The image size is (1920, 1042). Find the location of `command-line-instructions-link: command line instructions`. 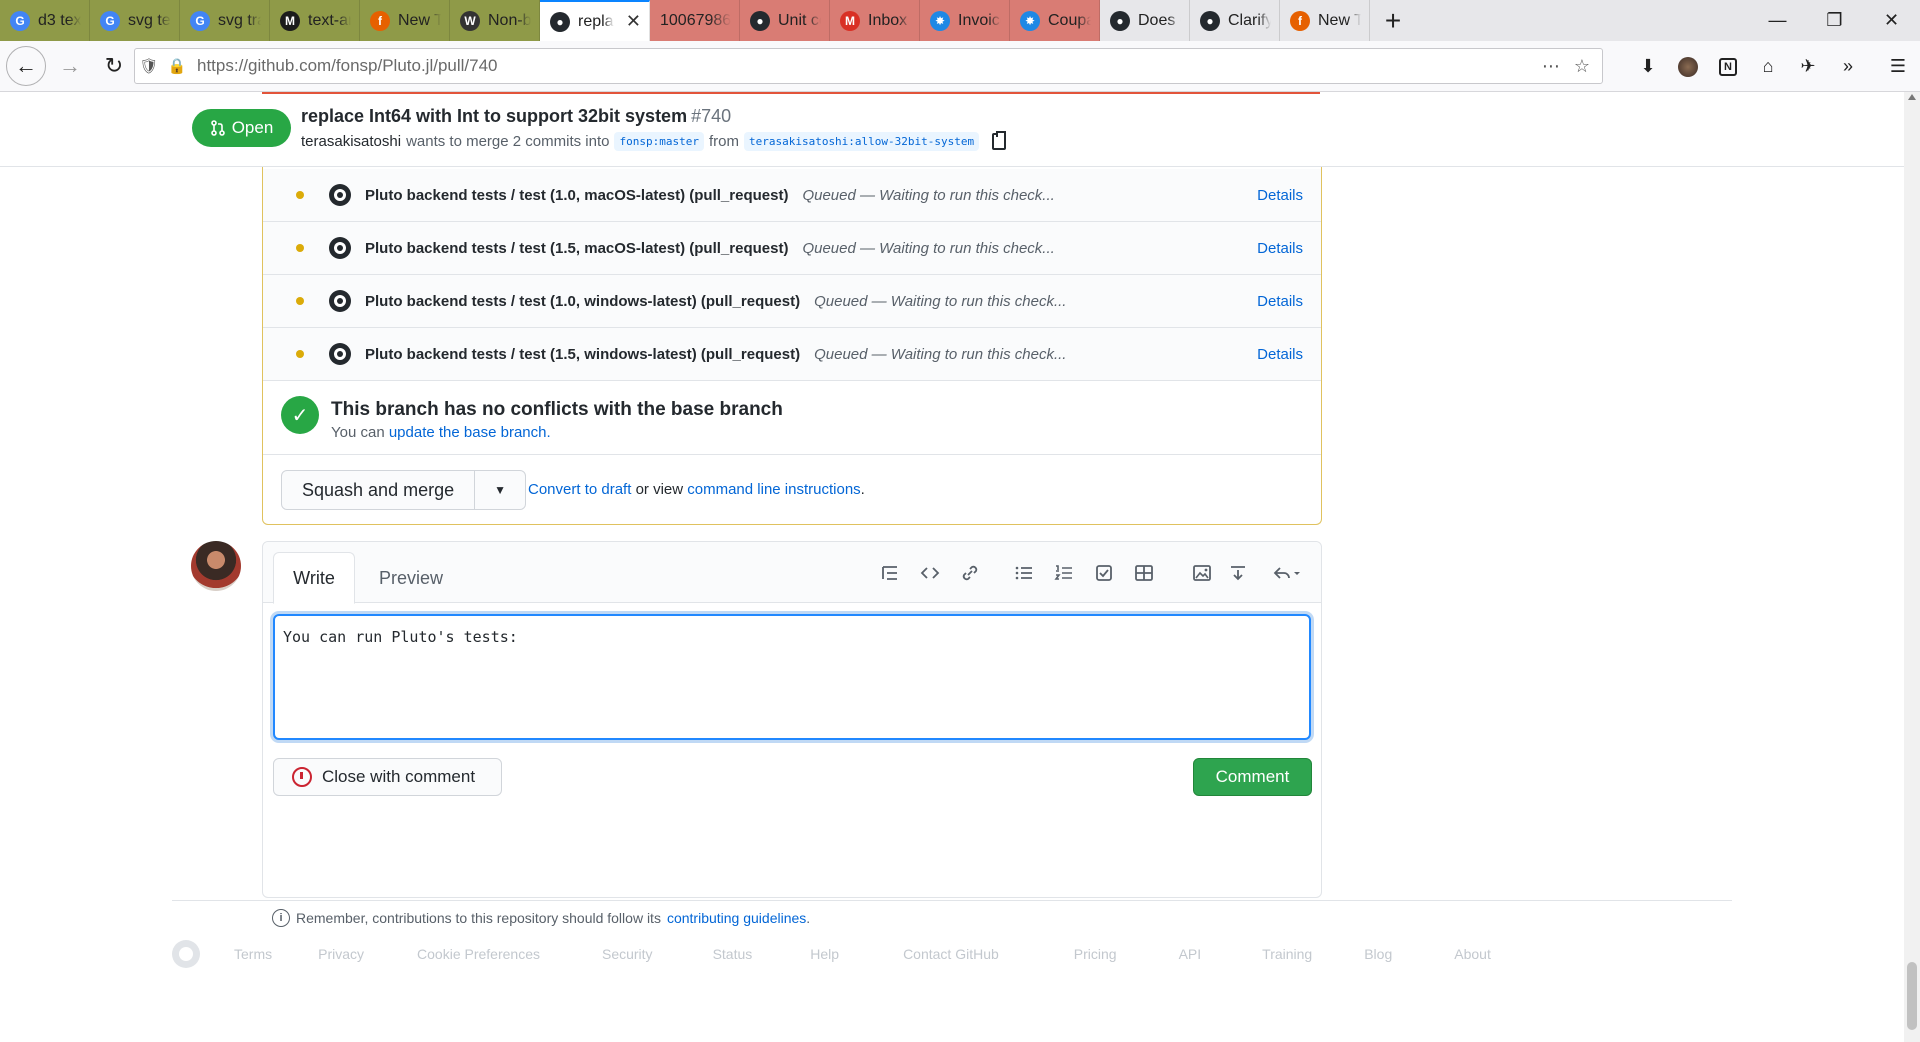

command-line-instructions-link: command line instructions is located at coordinates (773, 489).